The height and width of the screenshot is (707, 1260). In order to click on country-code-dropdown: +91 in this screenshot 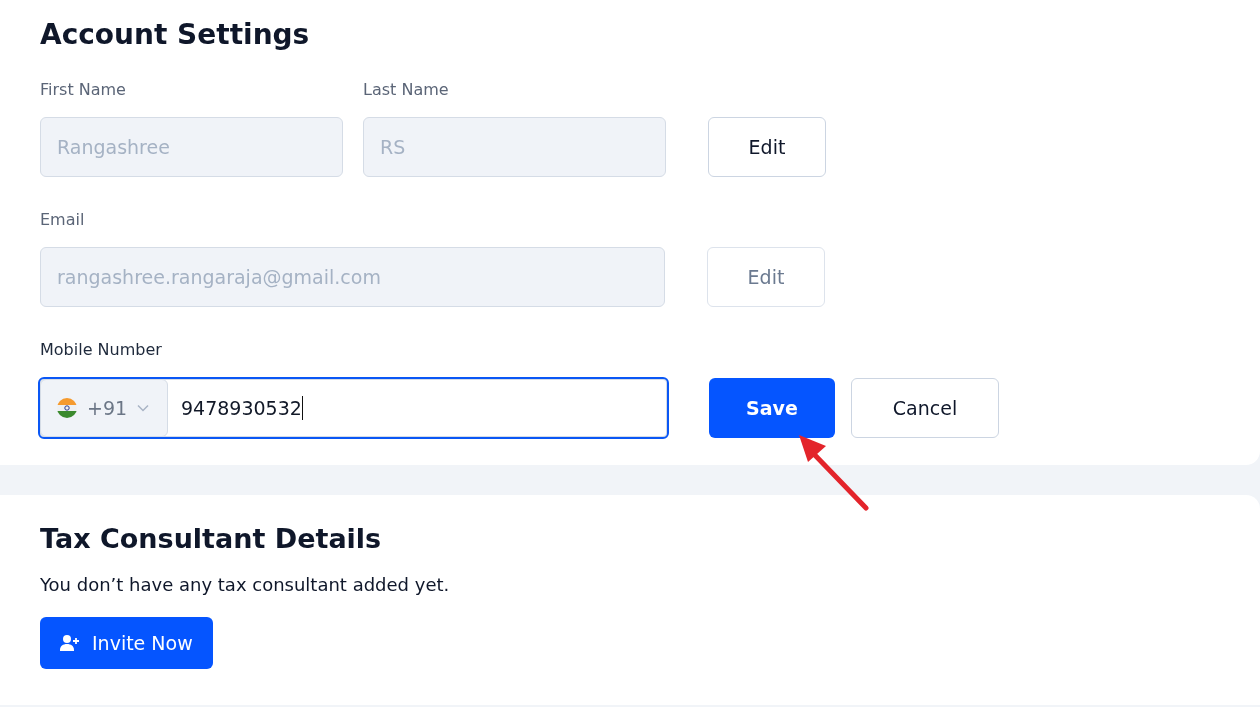, I will do `click(104, 408)`.